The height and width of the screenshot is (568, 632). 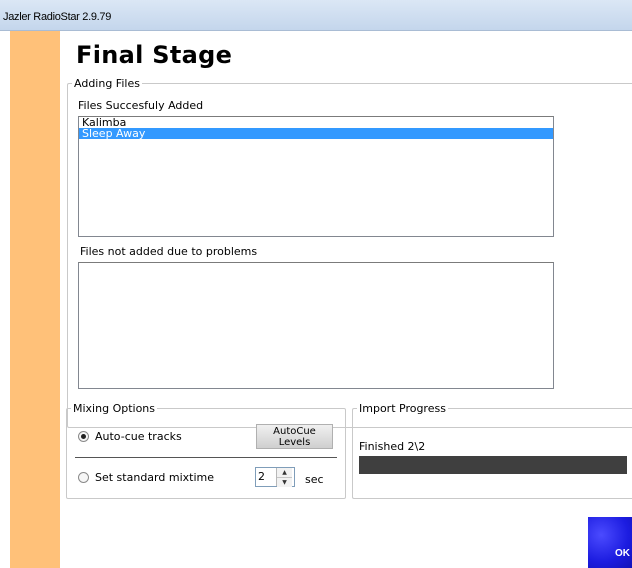 I want to click on mixtime-value: 2, so click(x=266, y=477).